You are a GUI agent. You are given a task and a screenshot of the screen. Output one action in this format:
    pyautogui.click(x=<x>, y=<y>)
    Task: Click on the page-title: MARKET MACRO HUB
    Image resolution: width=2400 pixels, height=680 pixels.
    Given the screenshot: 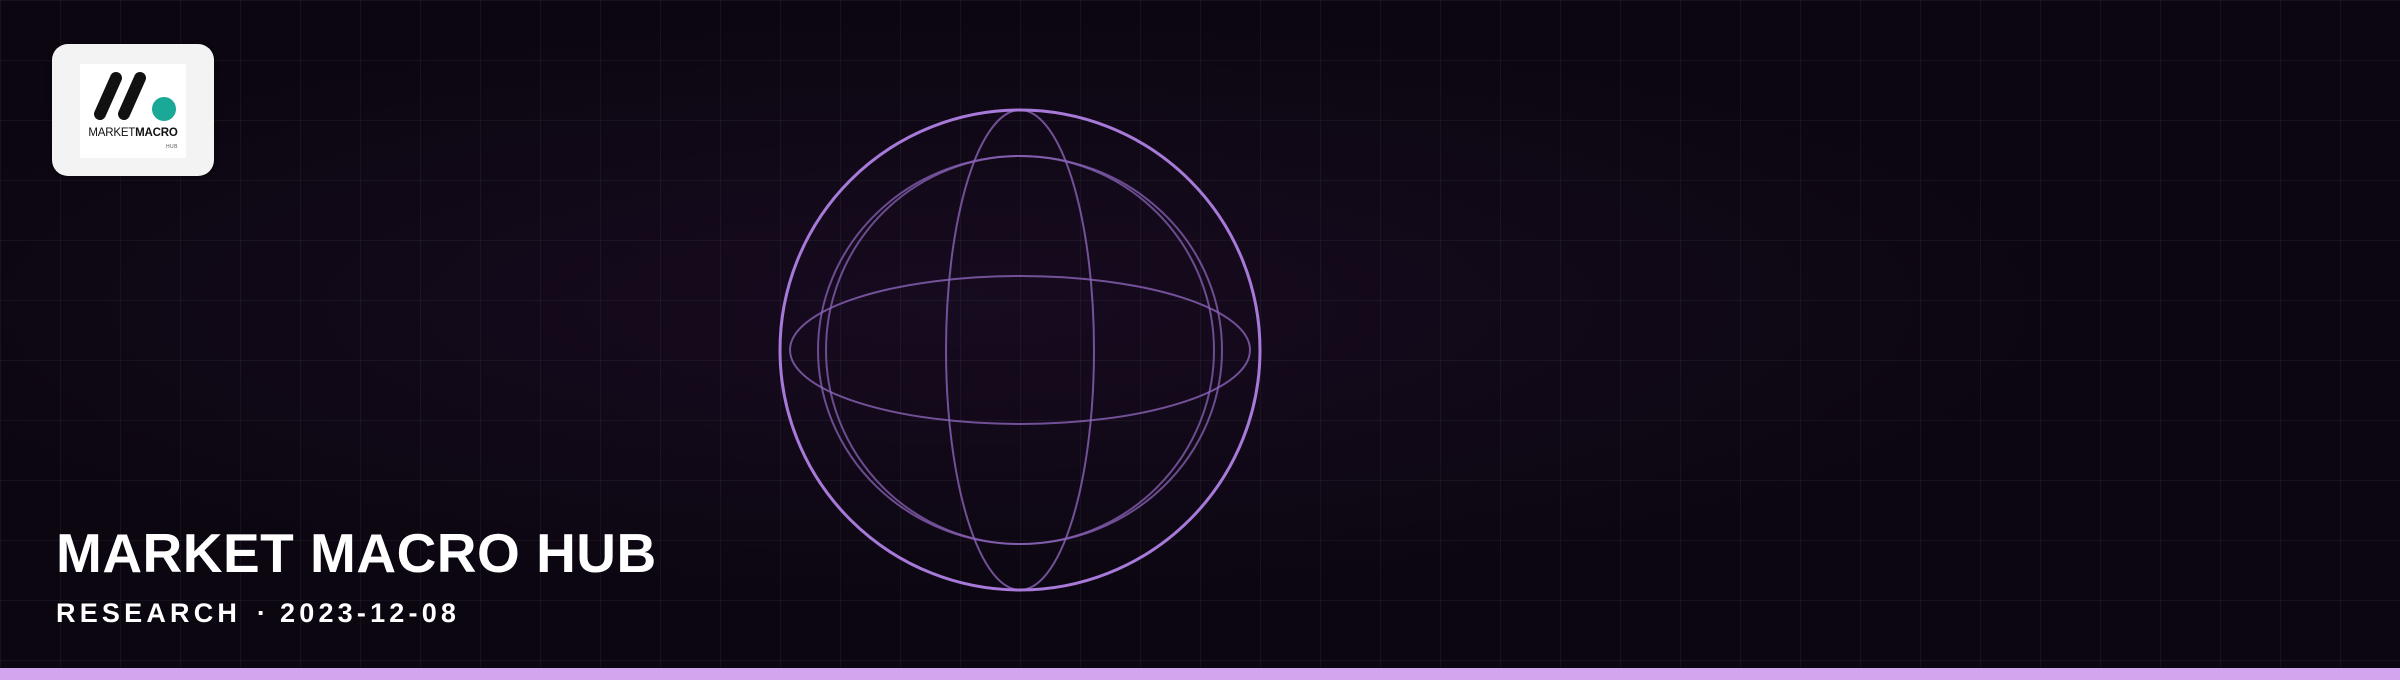 What is the action you would take?
    pyautogui.click(x=356, y=553)
    